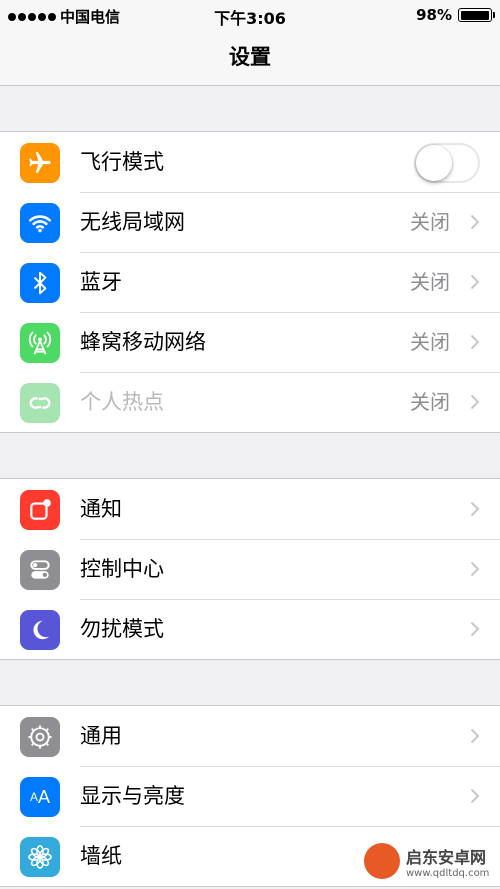 The width and height of the screenshot is (500, 889). I want to click on row-notifications: 通知, so click(250, 509).